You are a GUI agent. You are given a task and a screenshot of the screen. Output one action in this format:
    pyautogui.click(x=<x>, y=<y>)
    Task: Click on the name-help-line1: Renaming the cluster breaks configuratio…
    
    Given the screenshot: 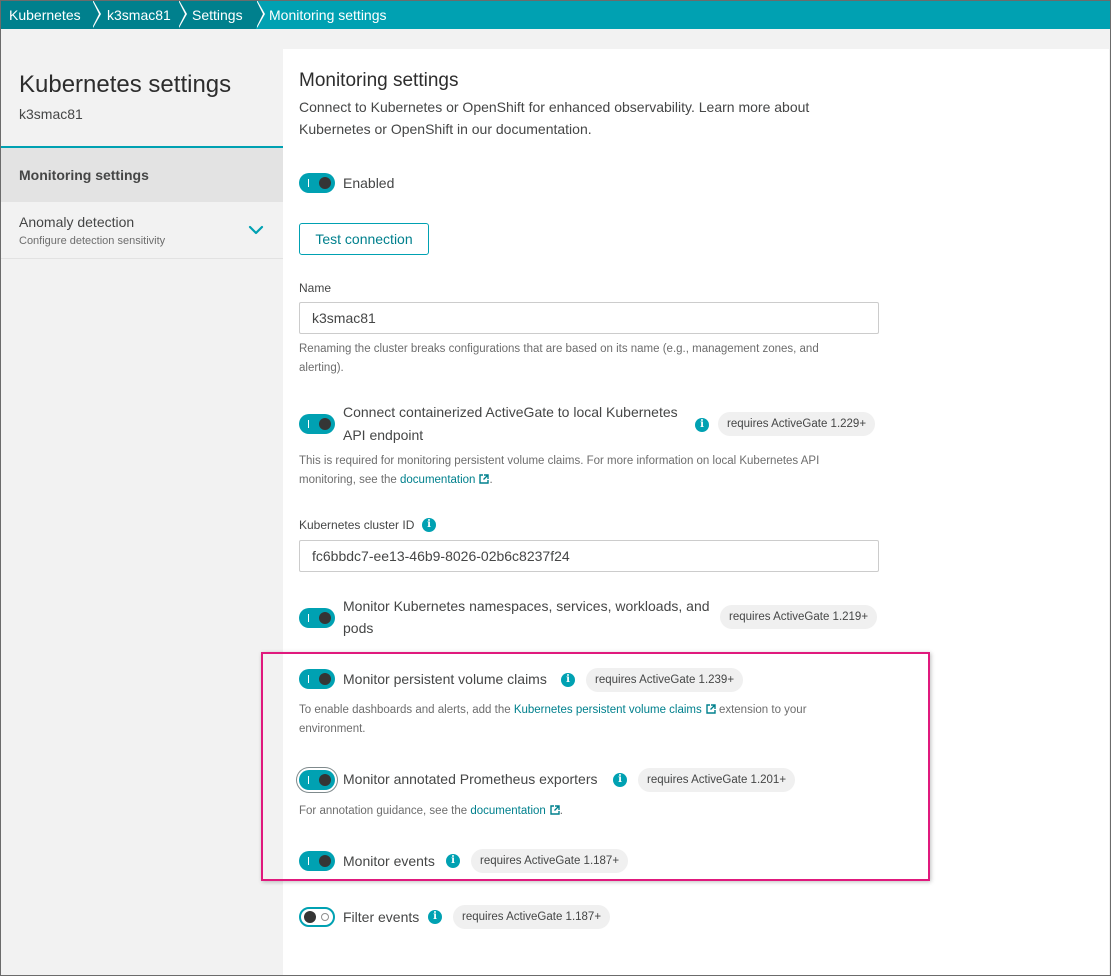 What is the action you would take?
    pyautogui.click(x=559, y=349)
    